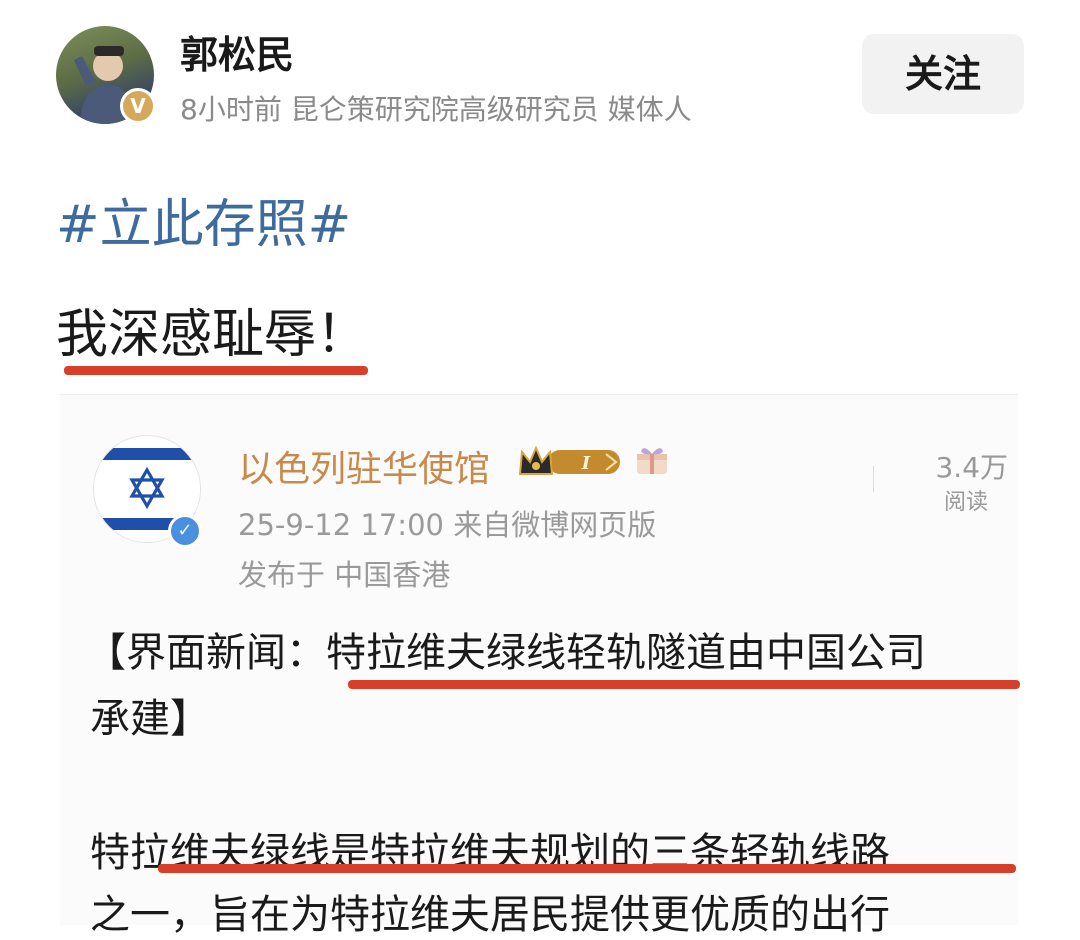 The image size is (1080, 940). Describe the element at coordinates (138, 106) in the screenshot. I see `author-verified-badge-icon: V` at that location.